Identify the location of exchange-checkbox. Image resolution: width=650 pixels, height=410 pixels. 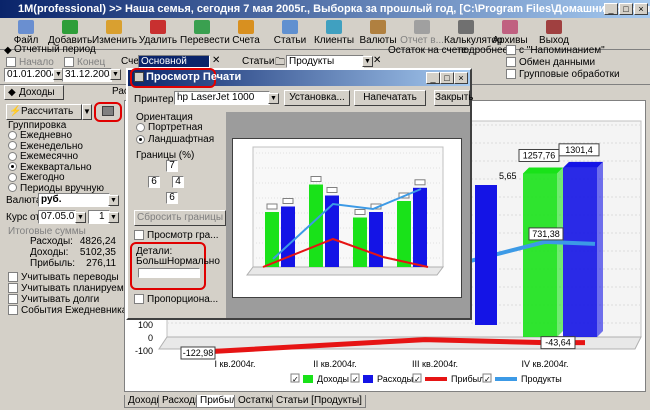
(511, 62).